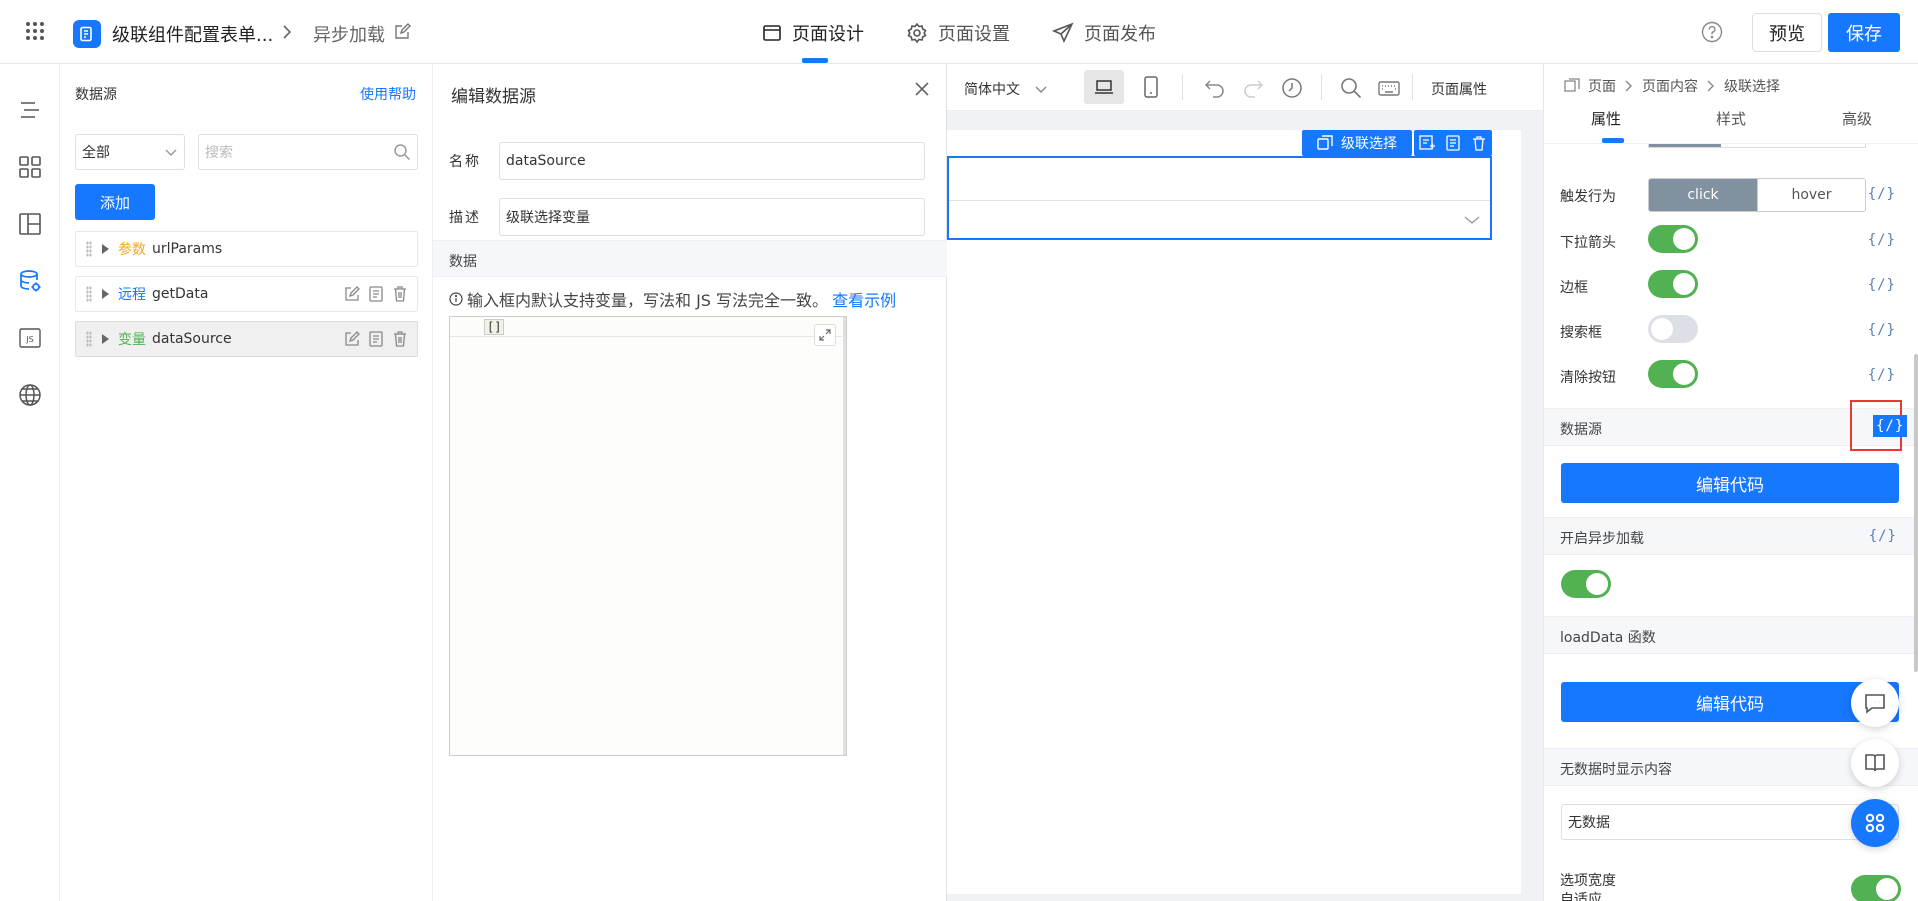 The height and width of the screenshot is (901, 1918). Describe the element at coordinates (1670, 86) in the screenshot. I see `breadcrumb-item: 页面内容` at that location.